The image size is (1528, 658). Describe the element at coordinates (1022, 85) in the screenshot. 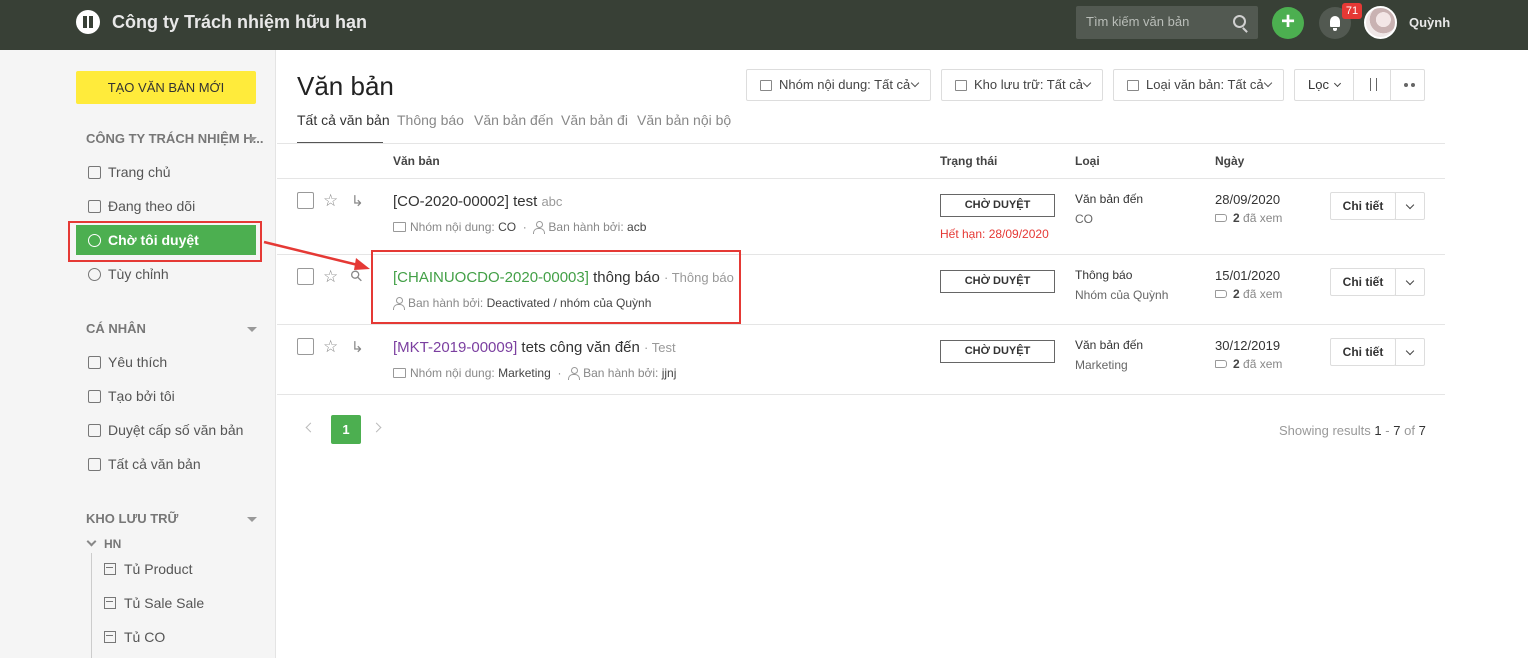

I see `filter-storage: Kho lưu trữ: Tất cả` at that location.